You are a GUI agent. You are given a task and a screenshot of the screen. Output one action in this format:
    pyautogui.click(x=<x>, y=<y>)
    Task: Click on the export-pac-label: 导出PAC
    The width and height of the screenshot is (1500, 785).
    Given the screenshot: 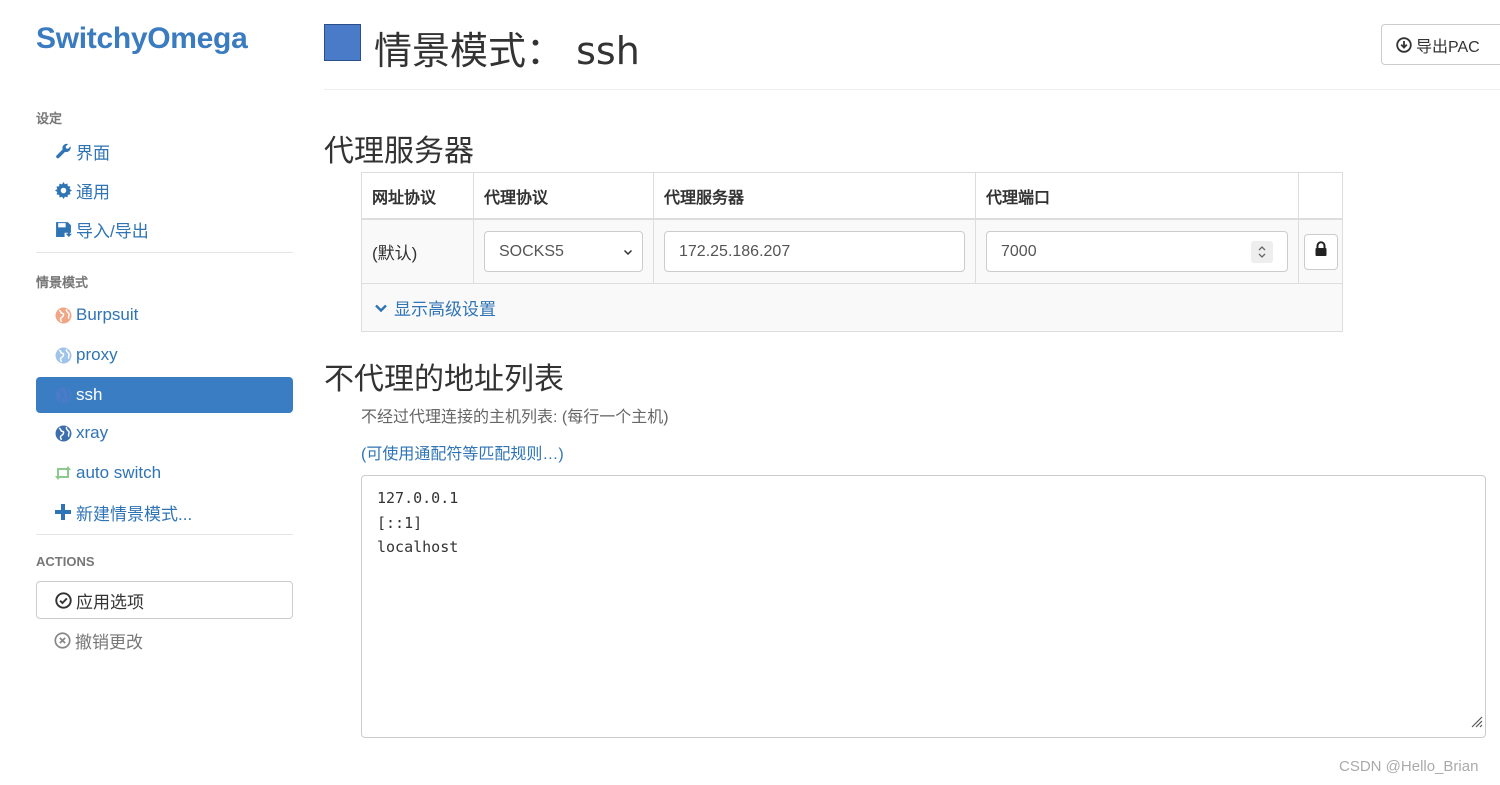 What is the action you would take?
    pyautogui.click(x=1448, y=47)
    